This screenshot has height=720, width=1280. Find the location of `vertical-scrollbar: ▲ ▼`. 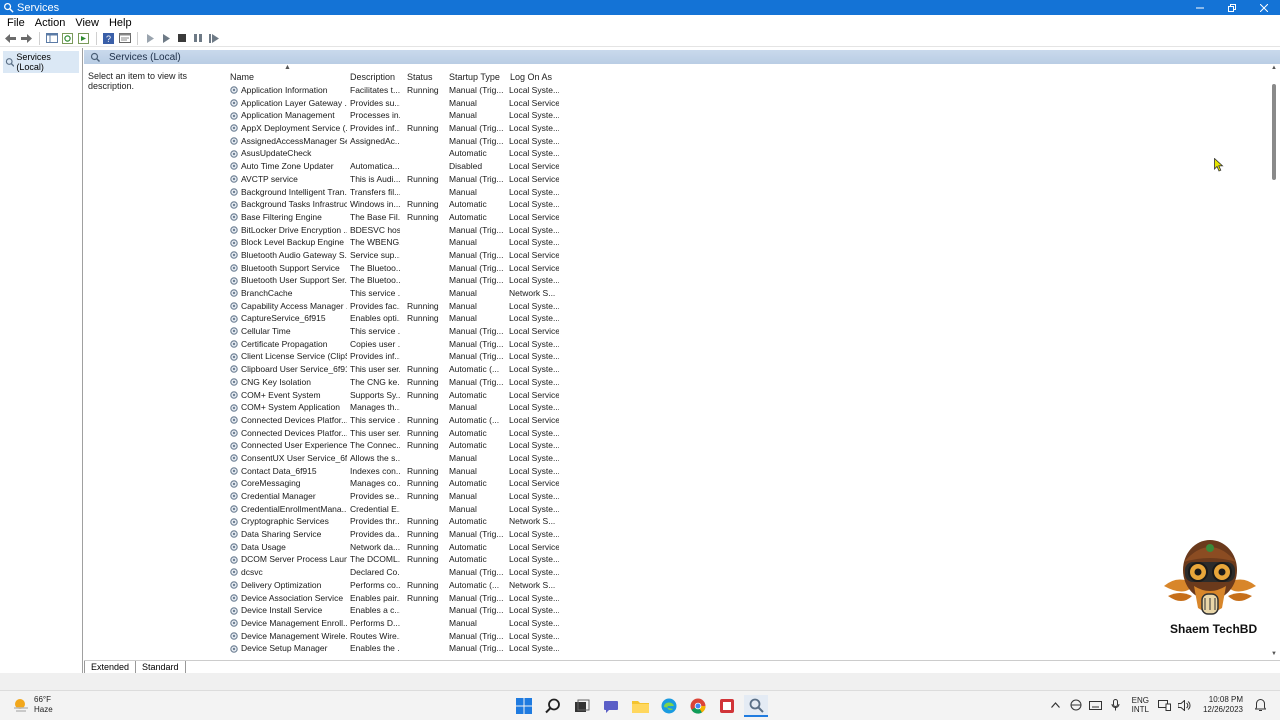

vertical-scrollbar: ▲ ▼ is located at coordinates (1274, 361).